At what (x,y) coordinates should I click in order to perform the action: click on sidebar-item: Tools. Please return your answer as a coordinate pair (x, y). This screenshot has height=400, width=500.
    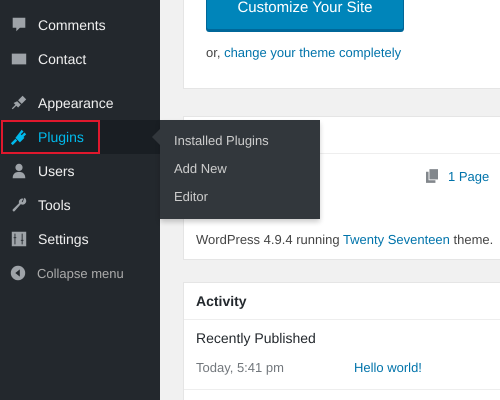
    Looking at the image, I should click on (80, 205).